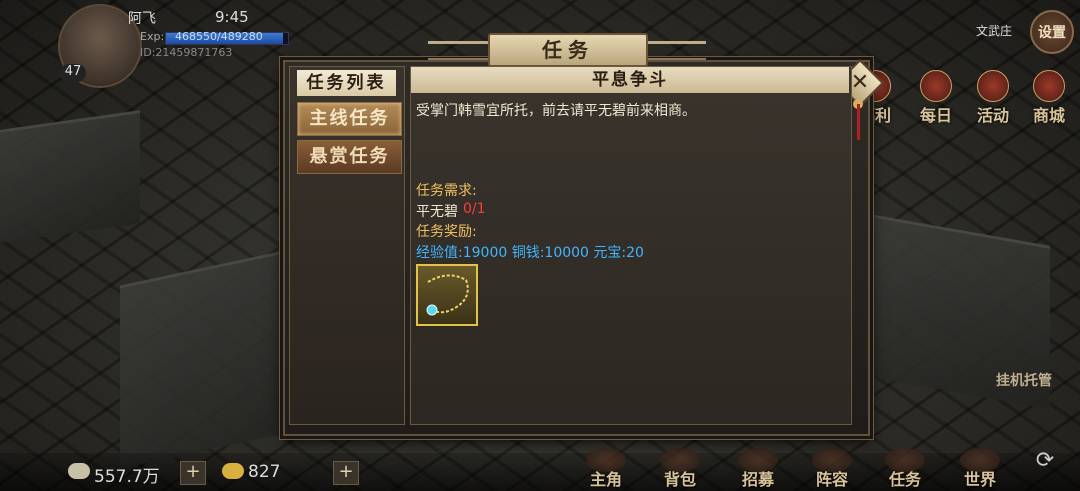 Image resolution: width=1080 pixels, height=491 pixels. What do you see at coordinates (1045, 461) in the screenshot?
I see `refresh-icon: ⟳` at bounding box center [1045, 461].